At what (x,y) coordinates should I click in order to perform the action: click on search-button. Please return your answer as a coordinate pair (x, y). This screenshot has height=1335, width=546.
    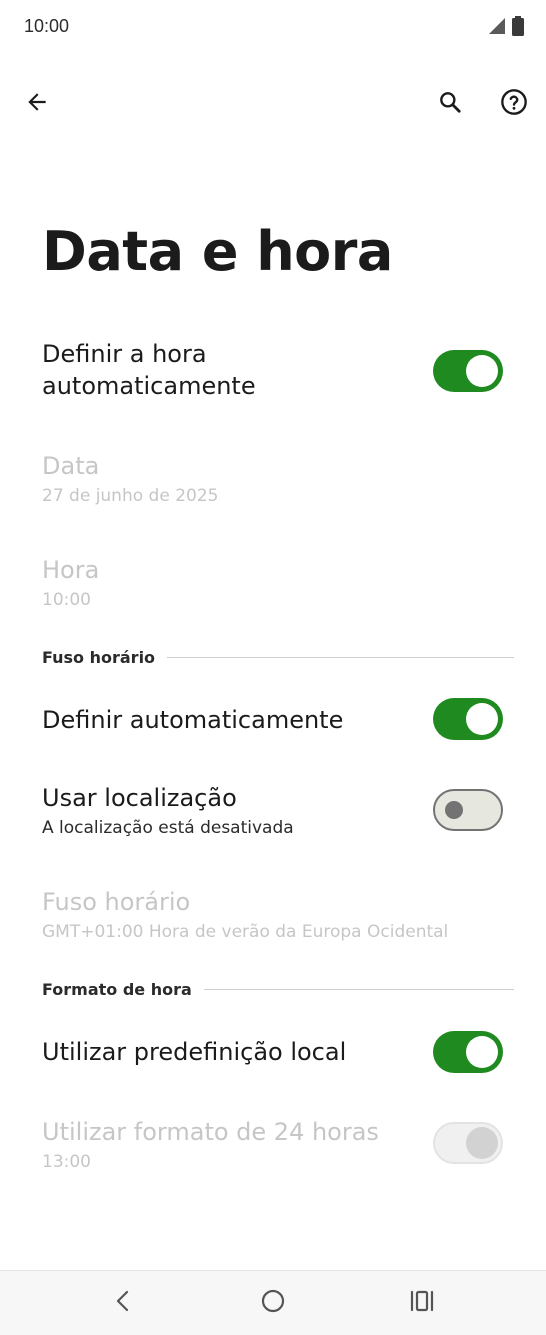
    Looking at the image, I should click on (450, 104).